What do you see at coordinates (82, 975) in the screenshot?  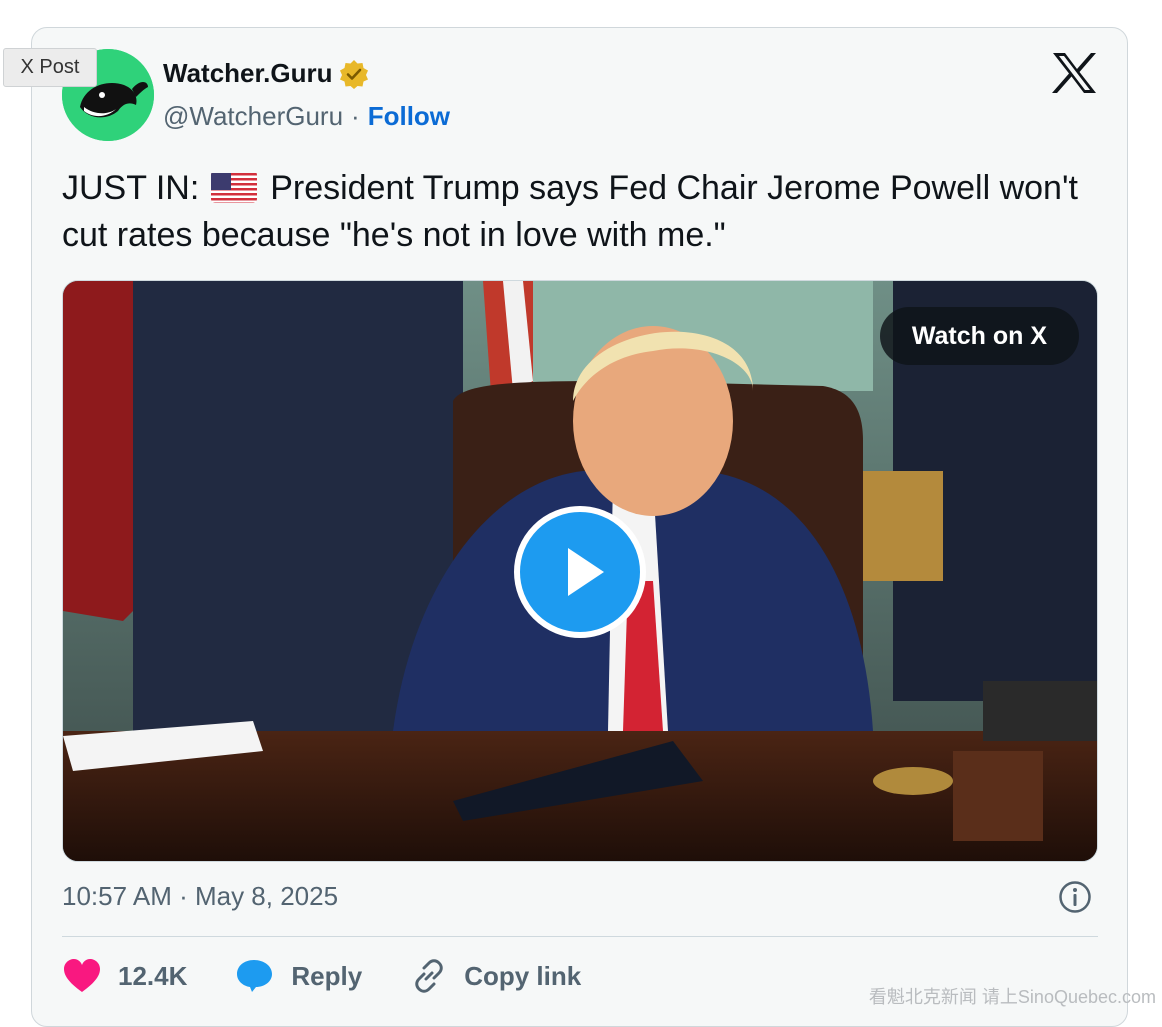 I see `heart-icon` at bounding box center [82, 975].